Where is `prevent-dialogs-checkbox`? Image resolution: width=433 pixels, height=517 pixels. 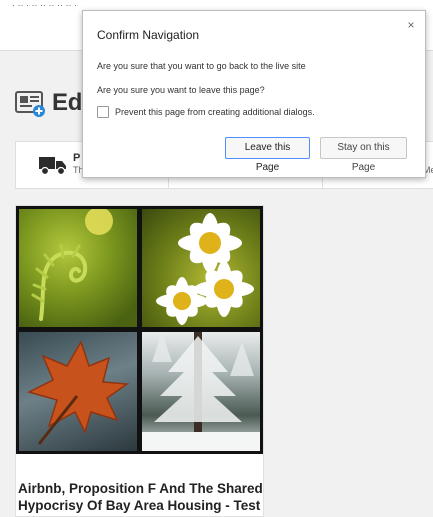 prevent-dialogs-checkbox is located at coordinates (103, 112).